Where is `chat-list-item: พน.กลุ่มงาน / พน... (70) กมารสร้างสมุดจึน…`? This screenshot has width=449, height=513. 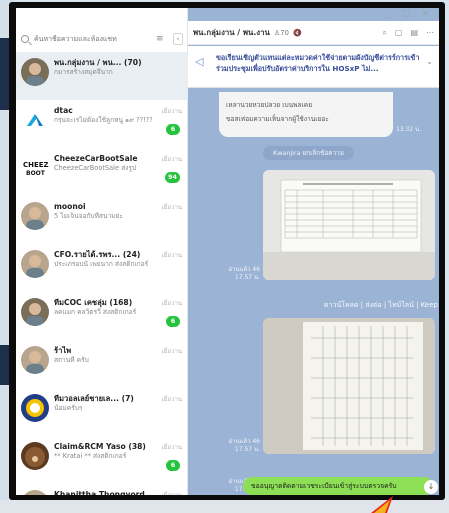 chat-list-item: พน.กลุ่มงาน / พน... (70) กมารสร้างสมุดจึน… is located at coordinates (102, 76).